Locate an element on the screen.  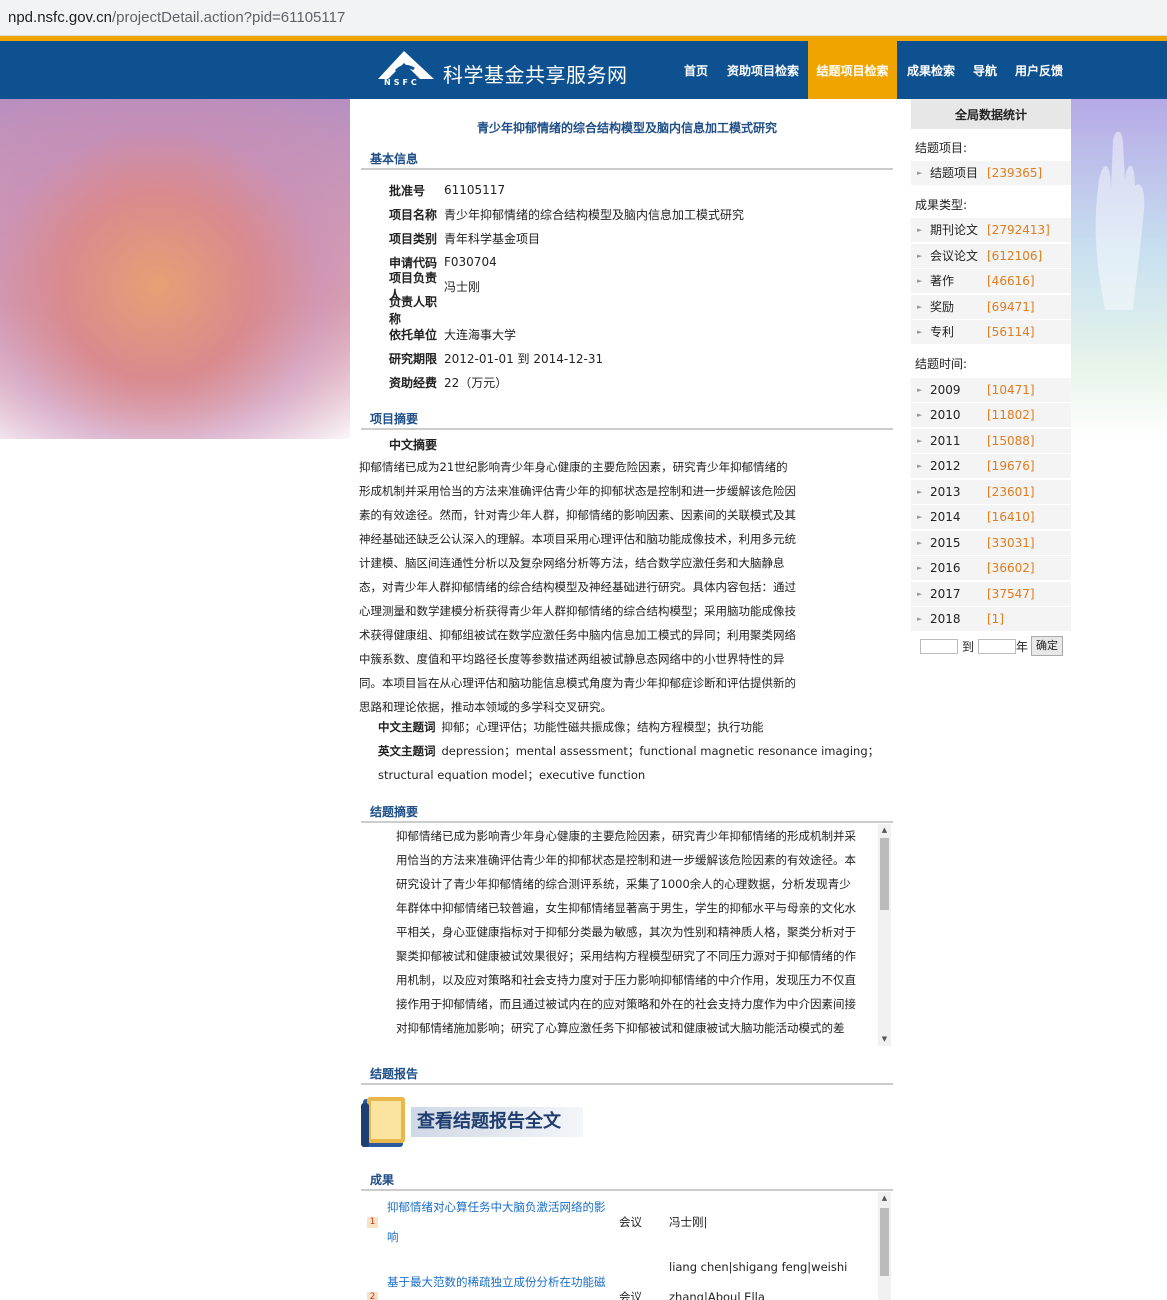
results-scrollbar: ▲ is located at coordinates (884, 1246).